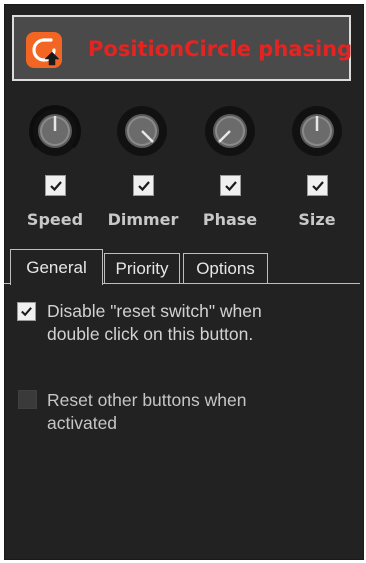 The width and height of the screenshot is (366, 563). I want to click on disable-reset-switch-checkbox, so click(26, 311).